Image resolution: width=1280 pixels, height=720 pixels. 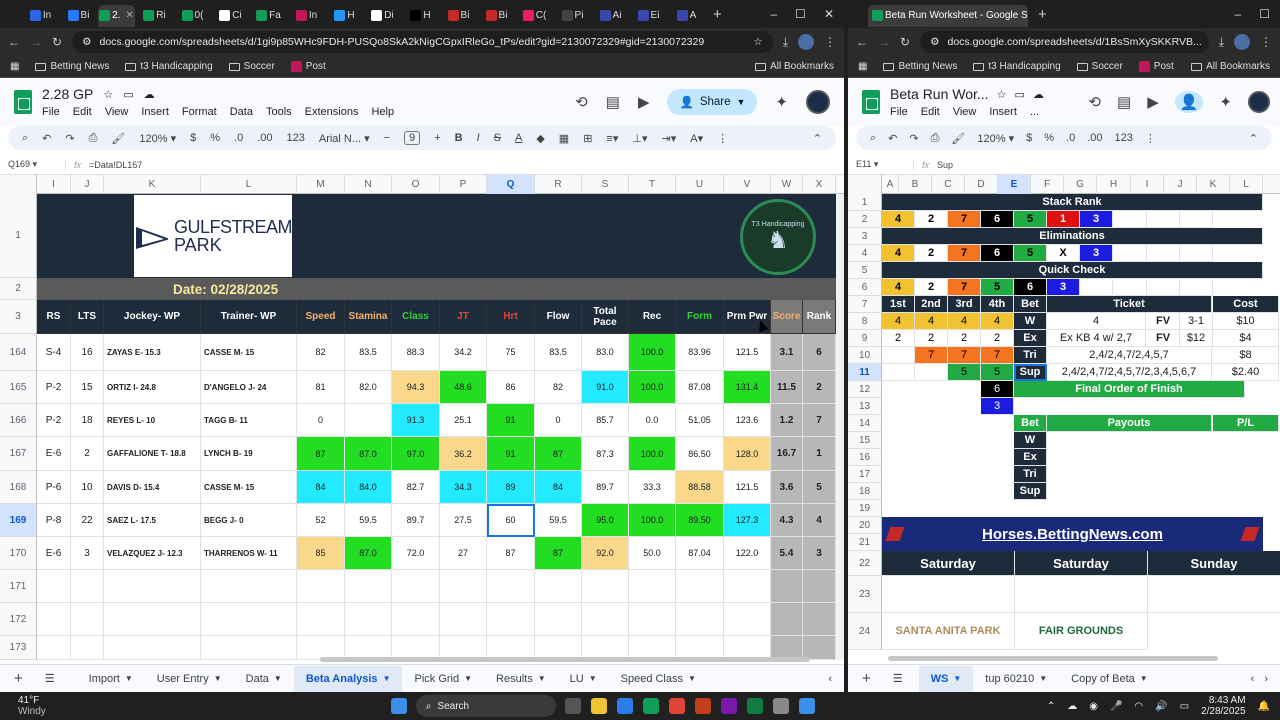 What do you see at coordinates (1099, 66) in the screenshot?
I see `bookmark-soccer: Soccer` at bounding box center [1099, 66].